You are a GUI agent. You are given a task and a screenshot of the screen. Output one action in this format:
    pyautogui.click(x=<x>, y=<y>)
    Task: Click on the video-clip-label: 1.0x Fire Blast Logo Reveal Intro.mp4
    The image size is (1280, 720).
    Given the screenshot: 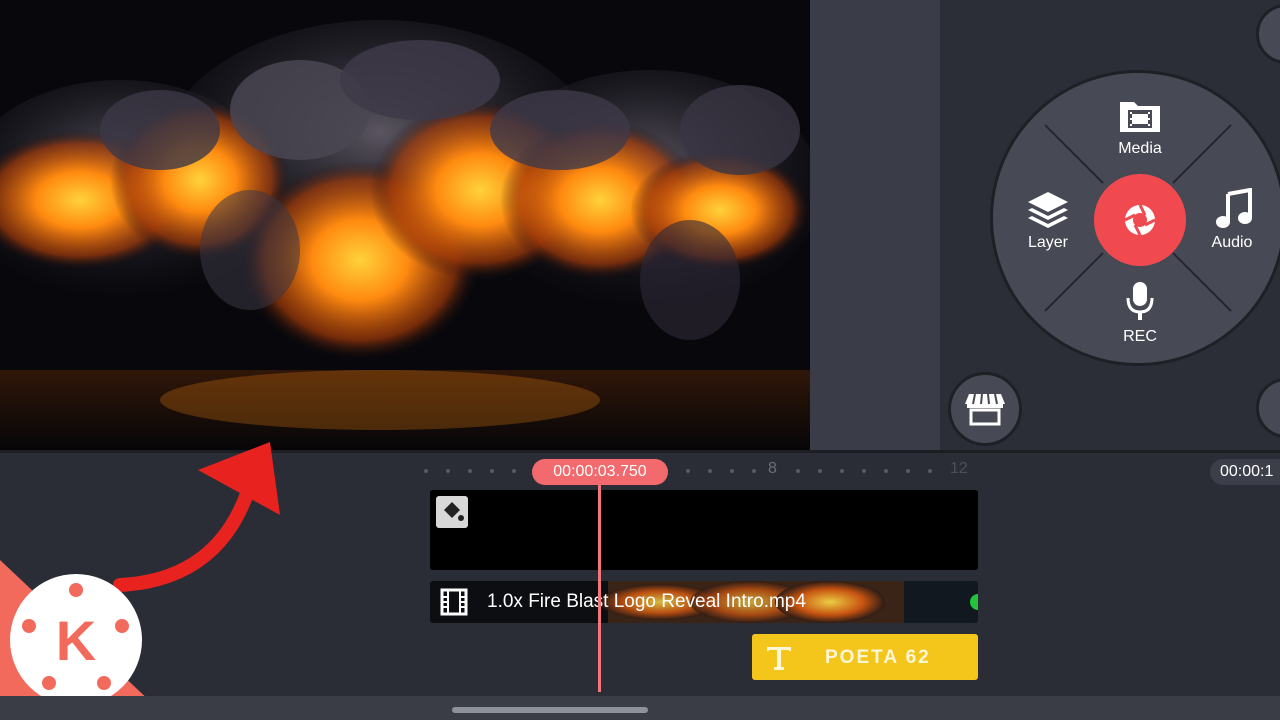 What is the action you would take?
    pyautogui.click(x=646, y=601)
    